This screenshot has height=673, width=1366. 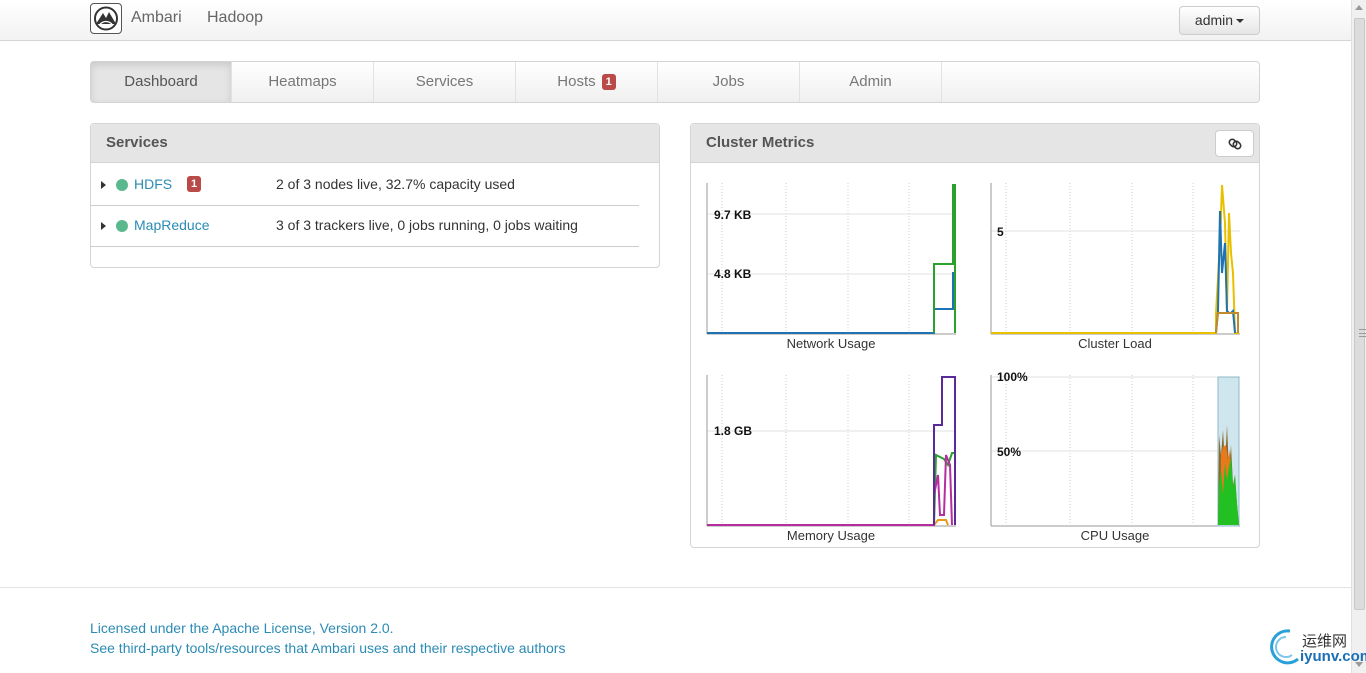 I want to click on top-navbar: Ambari Hadoop admin, so click(x=675, y=20).